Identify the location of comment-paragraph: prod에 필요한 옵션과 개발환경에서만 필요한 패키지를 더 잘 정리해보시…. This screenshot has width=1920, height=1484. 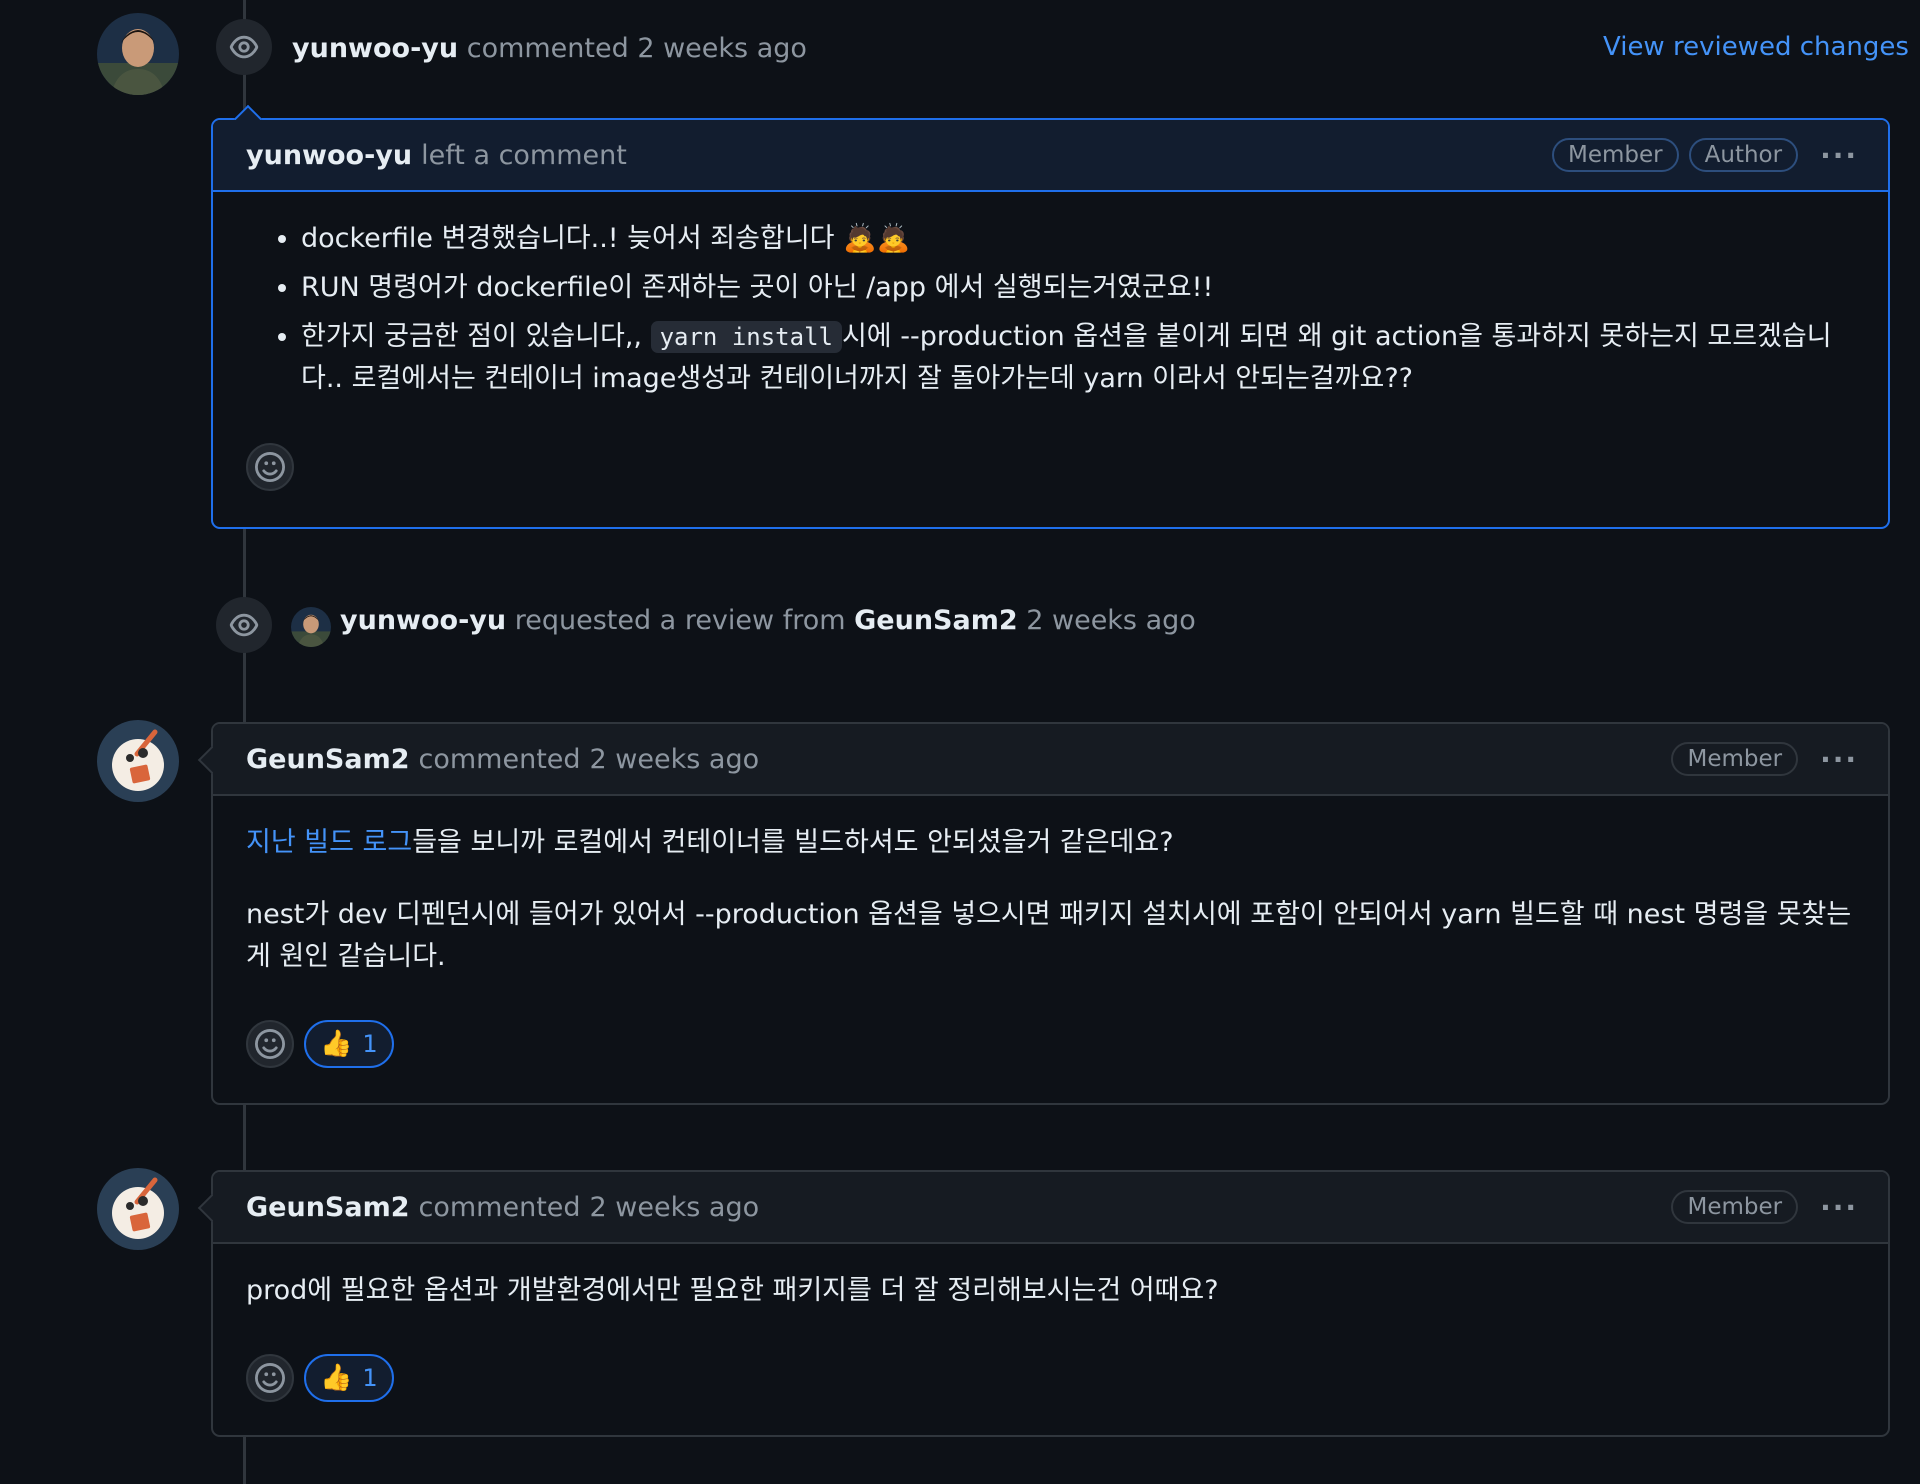
(732, 1290).